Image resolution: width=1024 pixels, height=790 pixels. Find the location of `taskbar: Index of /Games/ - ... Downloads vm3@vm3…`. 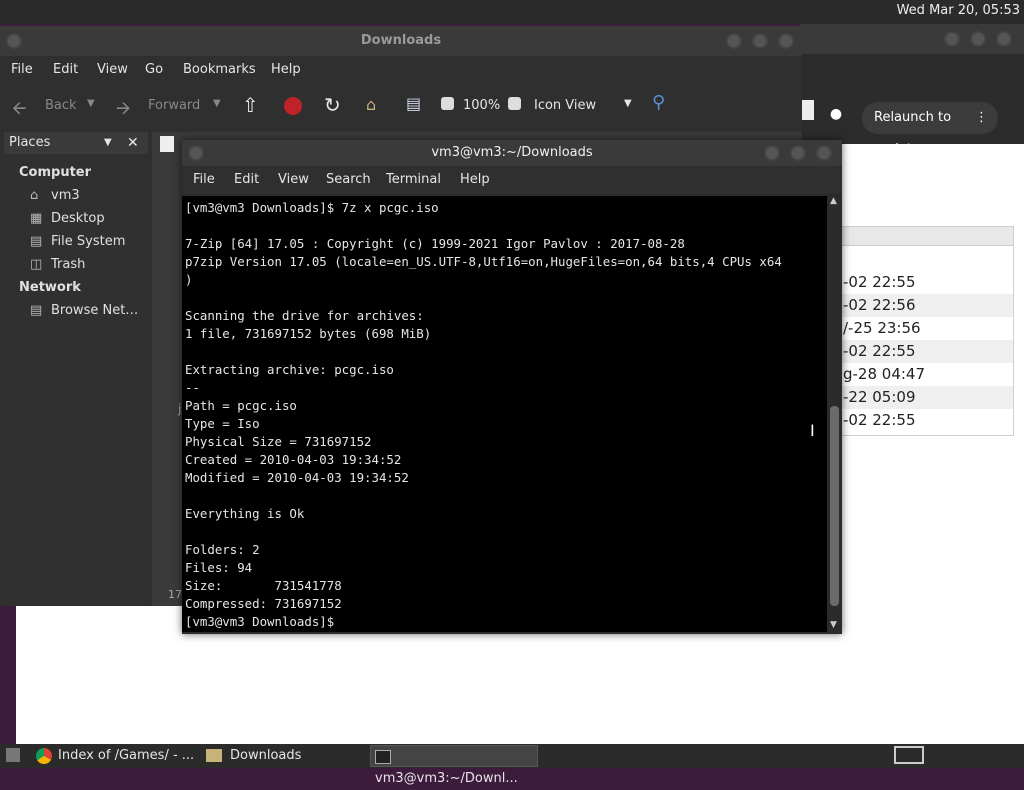

taskbar: Index of /Games/ - ... Downloads vm3@vm3… is located at coordinates (512, 765).